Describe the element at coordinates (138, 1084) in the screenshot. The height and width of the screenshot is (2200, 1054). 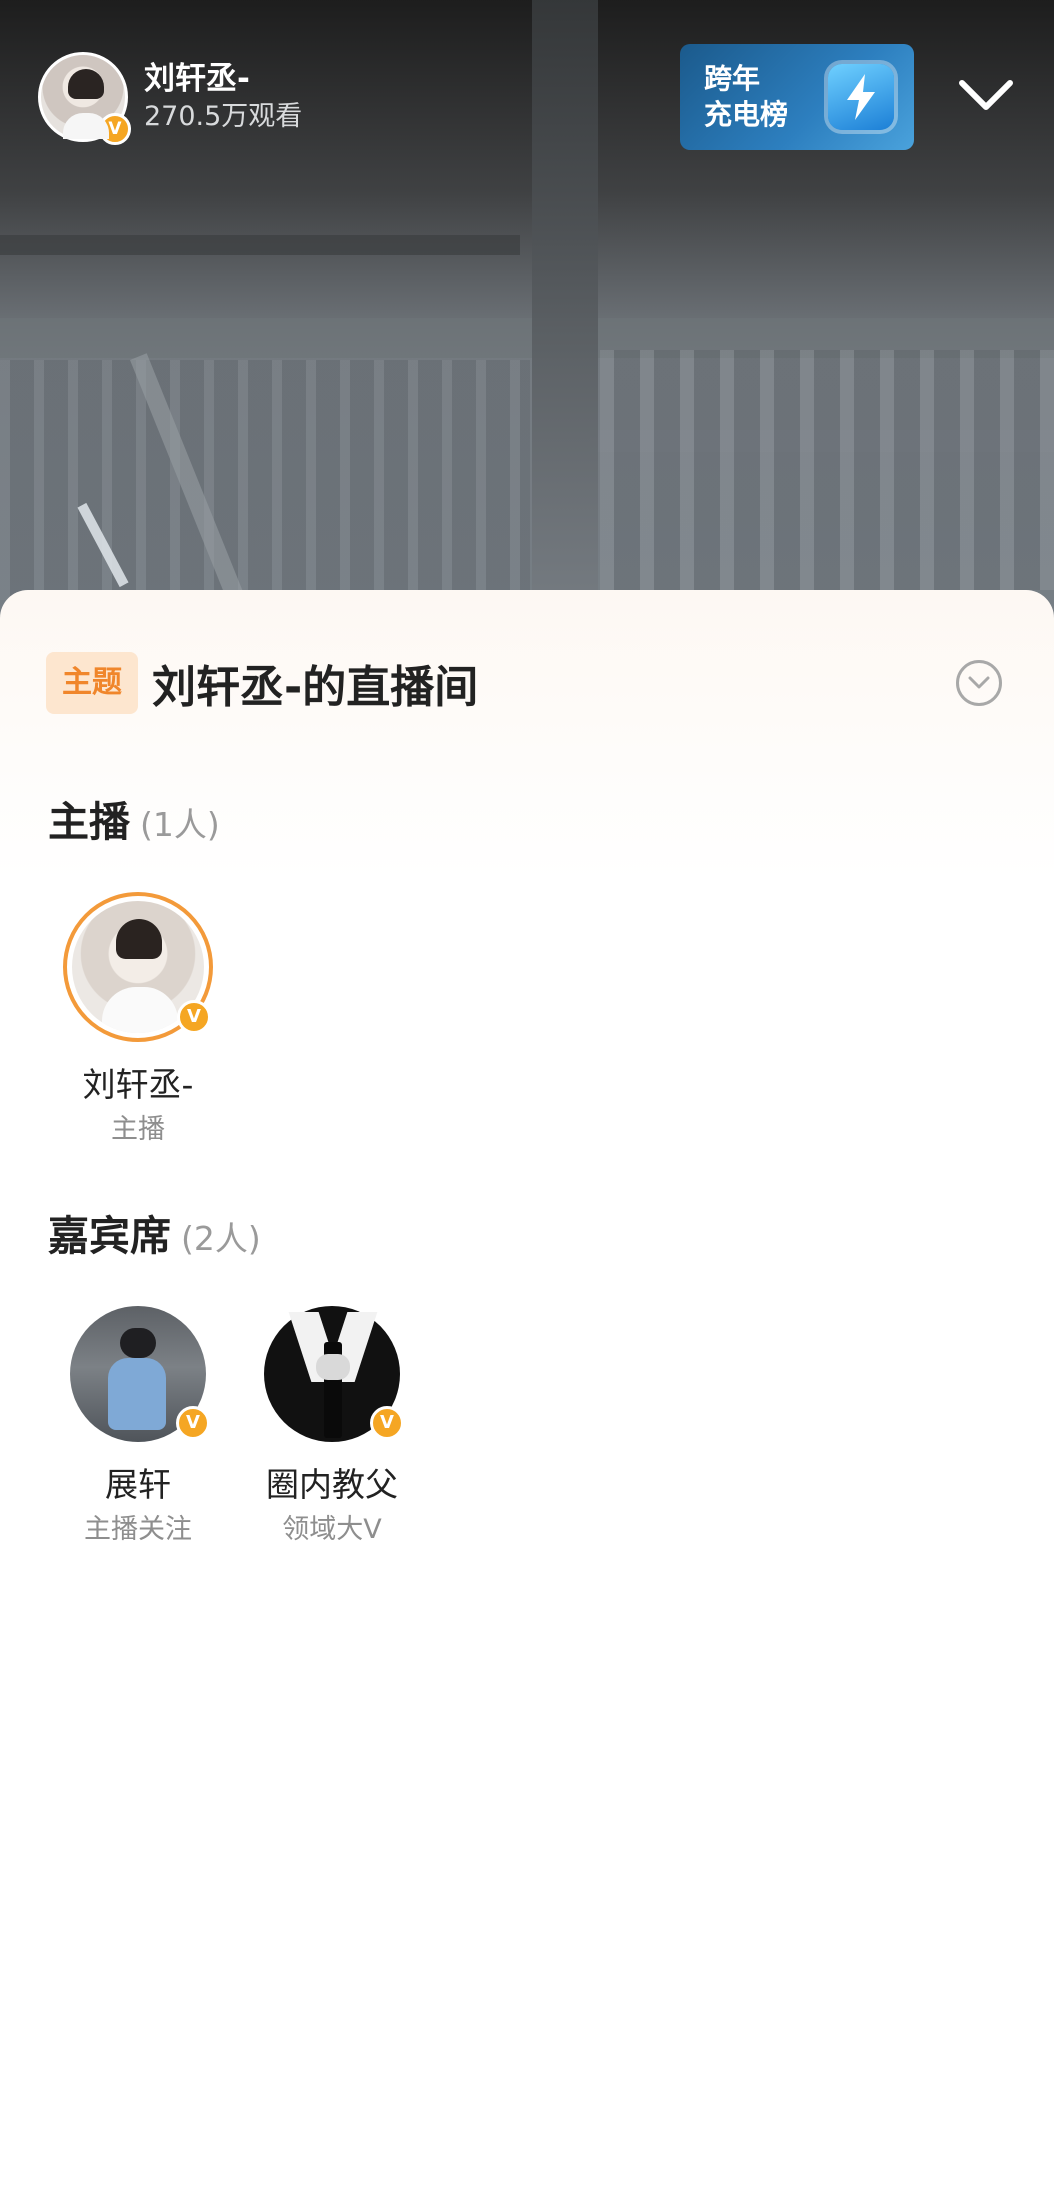
I see `host-card-name: 刘轩丞-` at that location.